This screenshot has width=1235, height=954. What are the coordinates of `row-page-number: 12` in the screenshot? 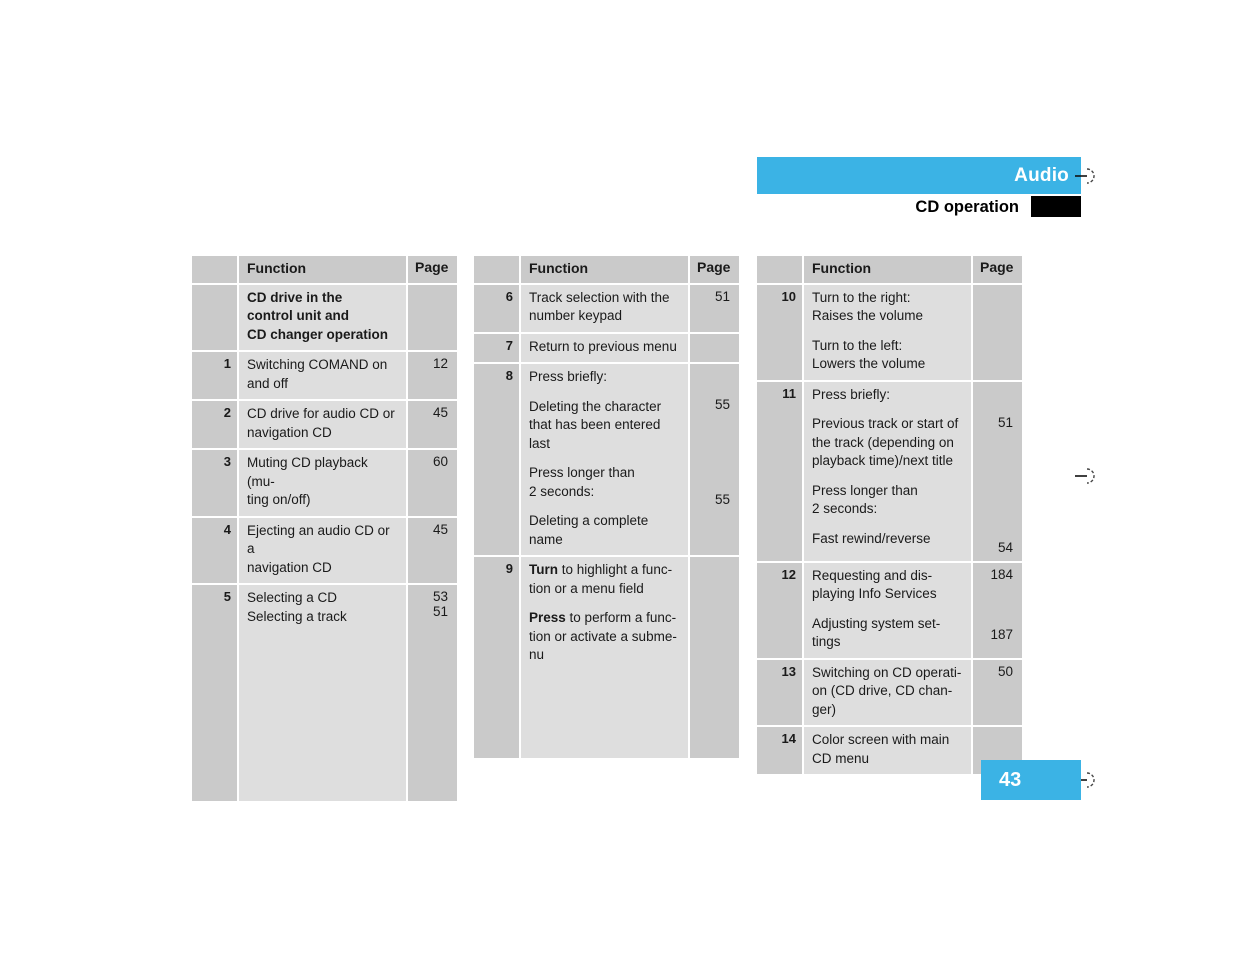 It's located at (432, 375).